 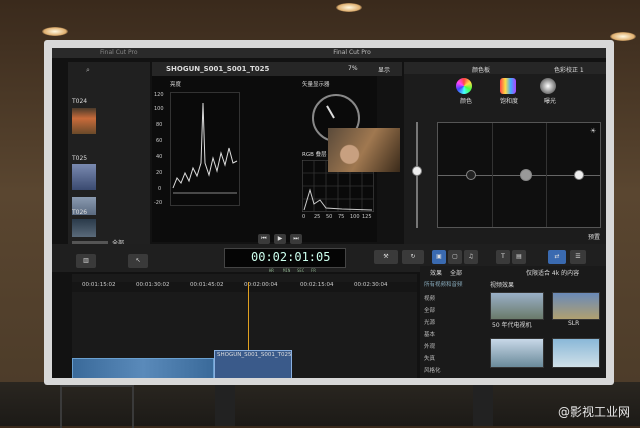 What do you see at coordinates (176, 85) in the screenshot?
I see `waveform-title: 亮度` at bounding box center [176, 85].